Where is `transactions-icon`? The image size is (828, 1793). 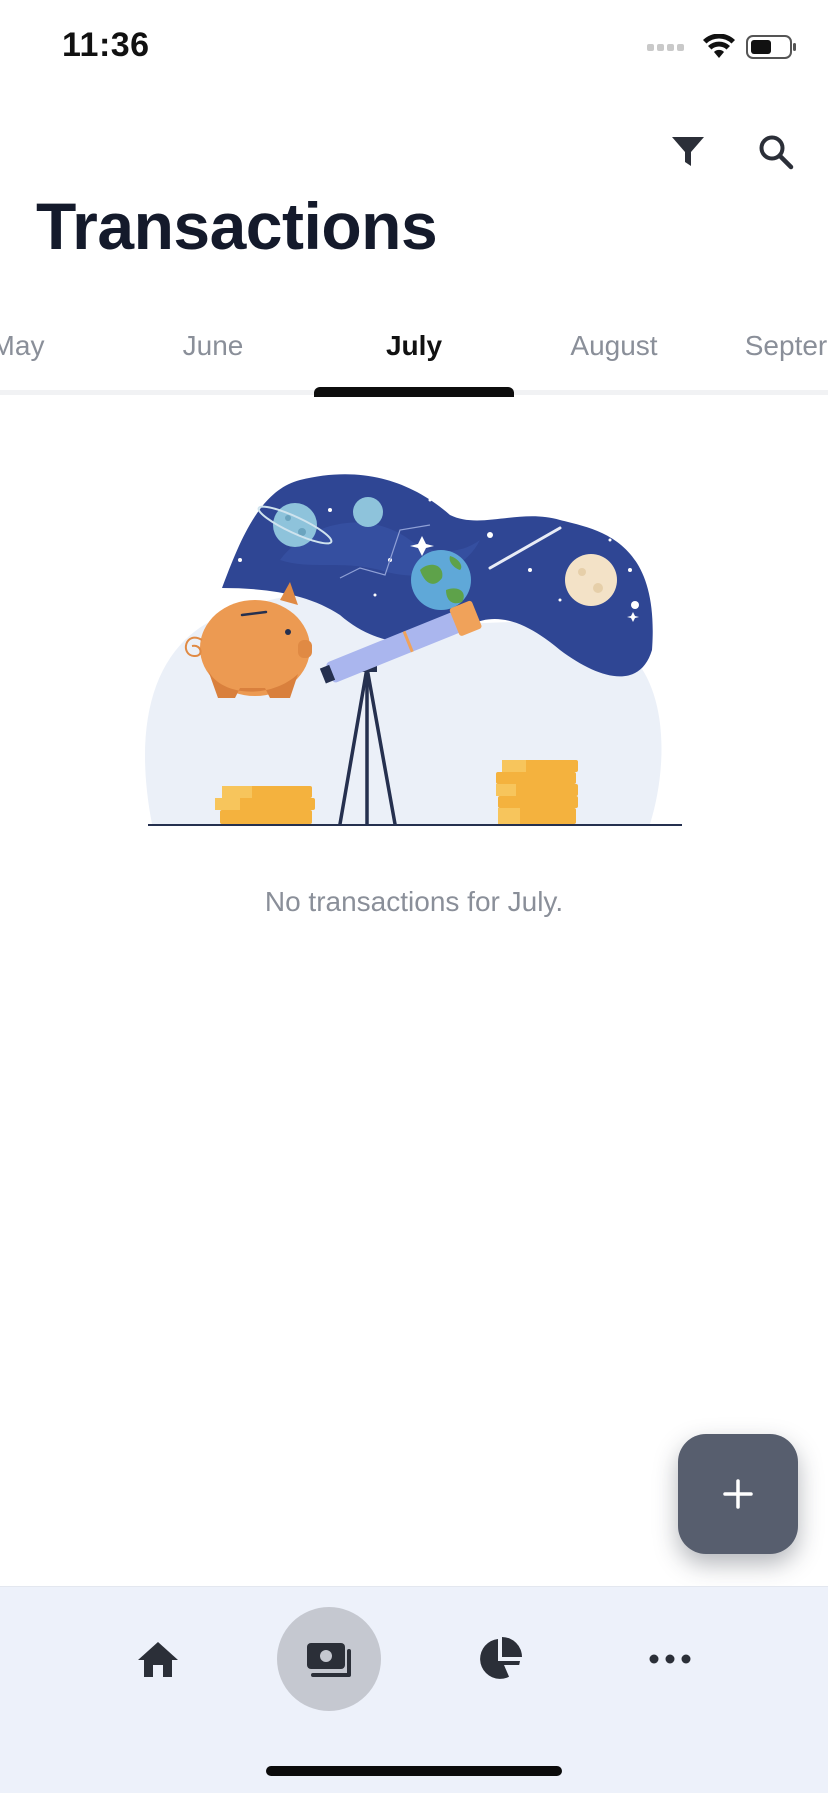
transactions-icon is located at coordinates (329, 1660).